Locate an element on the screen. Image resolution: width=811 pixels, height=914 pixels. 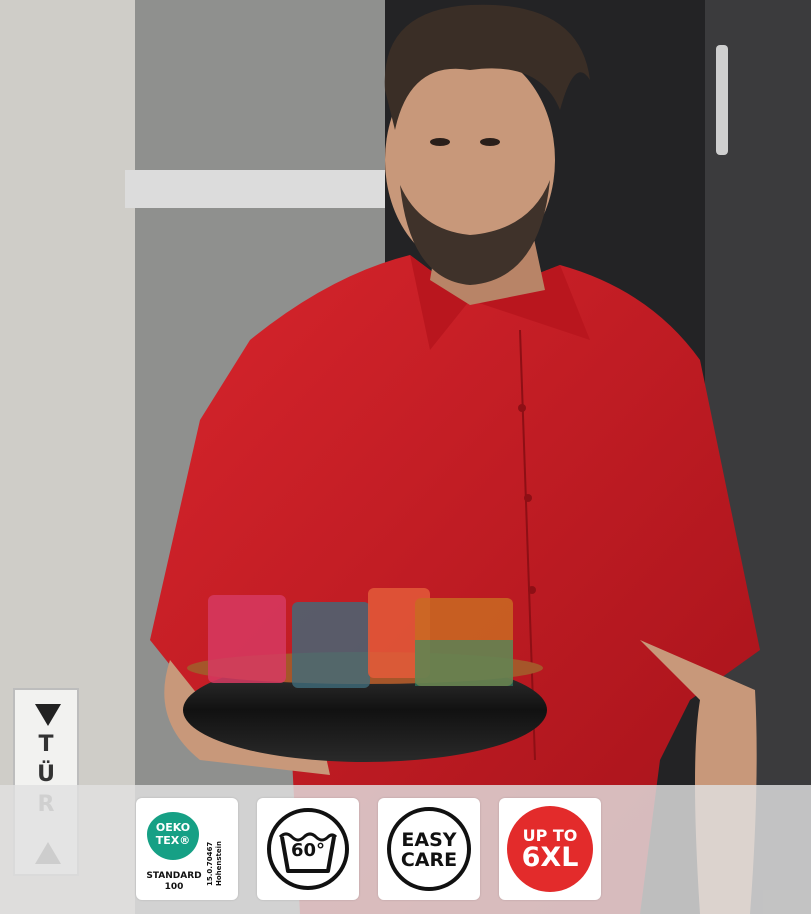
oeko-logo-line1: OEKO is located at coordinates (173, 827).